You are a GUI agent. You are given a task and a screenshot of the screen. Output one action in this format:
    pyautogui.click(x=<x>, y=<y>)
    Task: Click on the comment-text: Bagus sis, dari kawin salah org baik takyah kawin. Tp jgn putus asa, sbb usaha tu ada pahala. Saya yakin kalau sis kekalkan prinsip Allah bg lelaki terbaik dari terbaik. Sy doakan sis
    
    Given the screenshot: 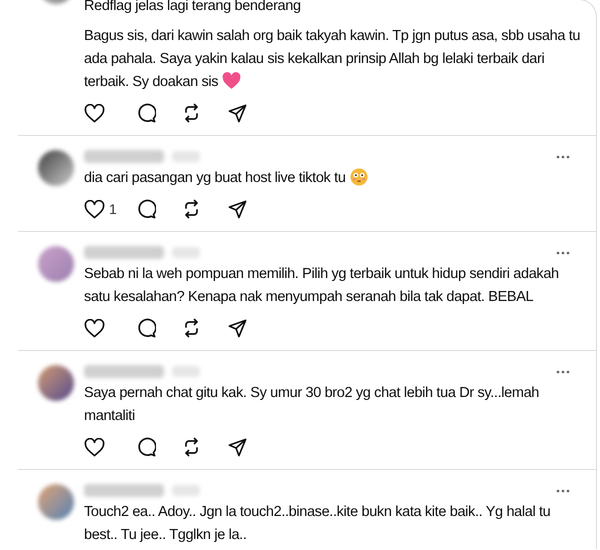 What is the action you would take?
    pyautogui.click(x=332, y=59)
    